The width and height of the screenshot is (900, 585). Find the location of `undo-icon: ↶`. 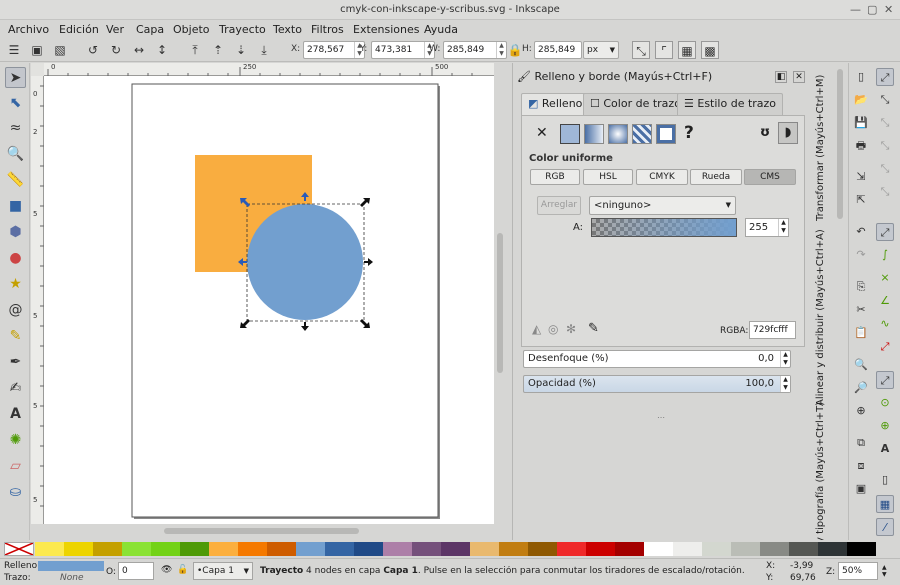

undo-icon: ↶ is located at coordinates (861, 232).